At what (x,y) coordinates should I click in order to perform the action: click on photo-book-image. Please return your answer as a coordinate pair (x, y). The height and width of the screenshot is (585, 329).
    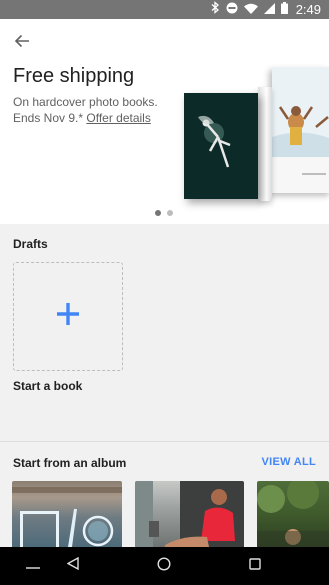
    Looking at the image, I should click on (254, 137).